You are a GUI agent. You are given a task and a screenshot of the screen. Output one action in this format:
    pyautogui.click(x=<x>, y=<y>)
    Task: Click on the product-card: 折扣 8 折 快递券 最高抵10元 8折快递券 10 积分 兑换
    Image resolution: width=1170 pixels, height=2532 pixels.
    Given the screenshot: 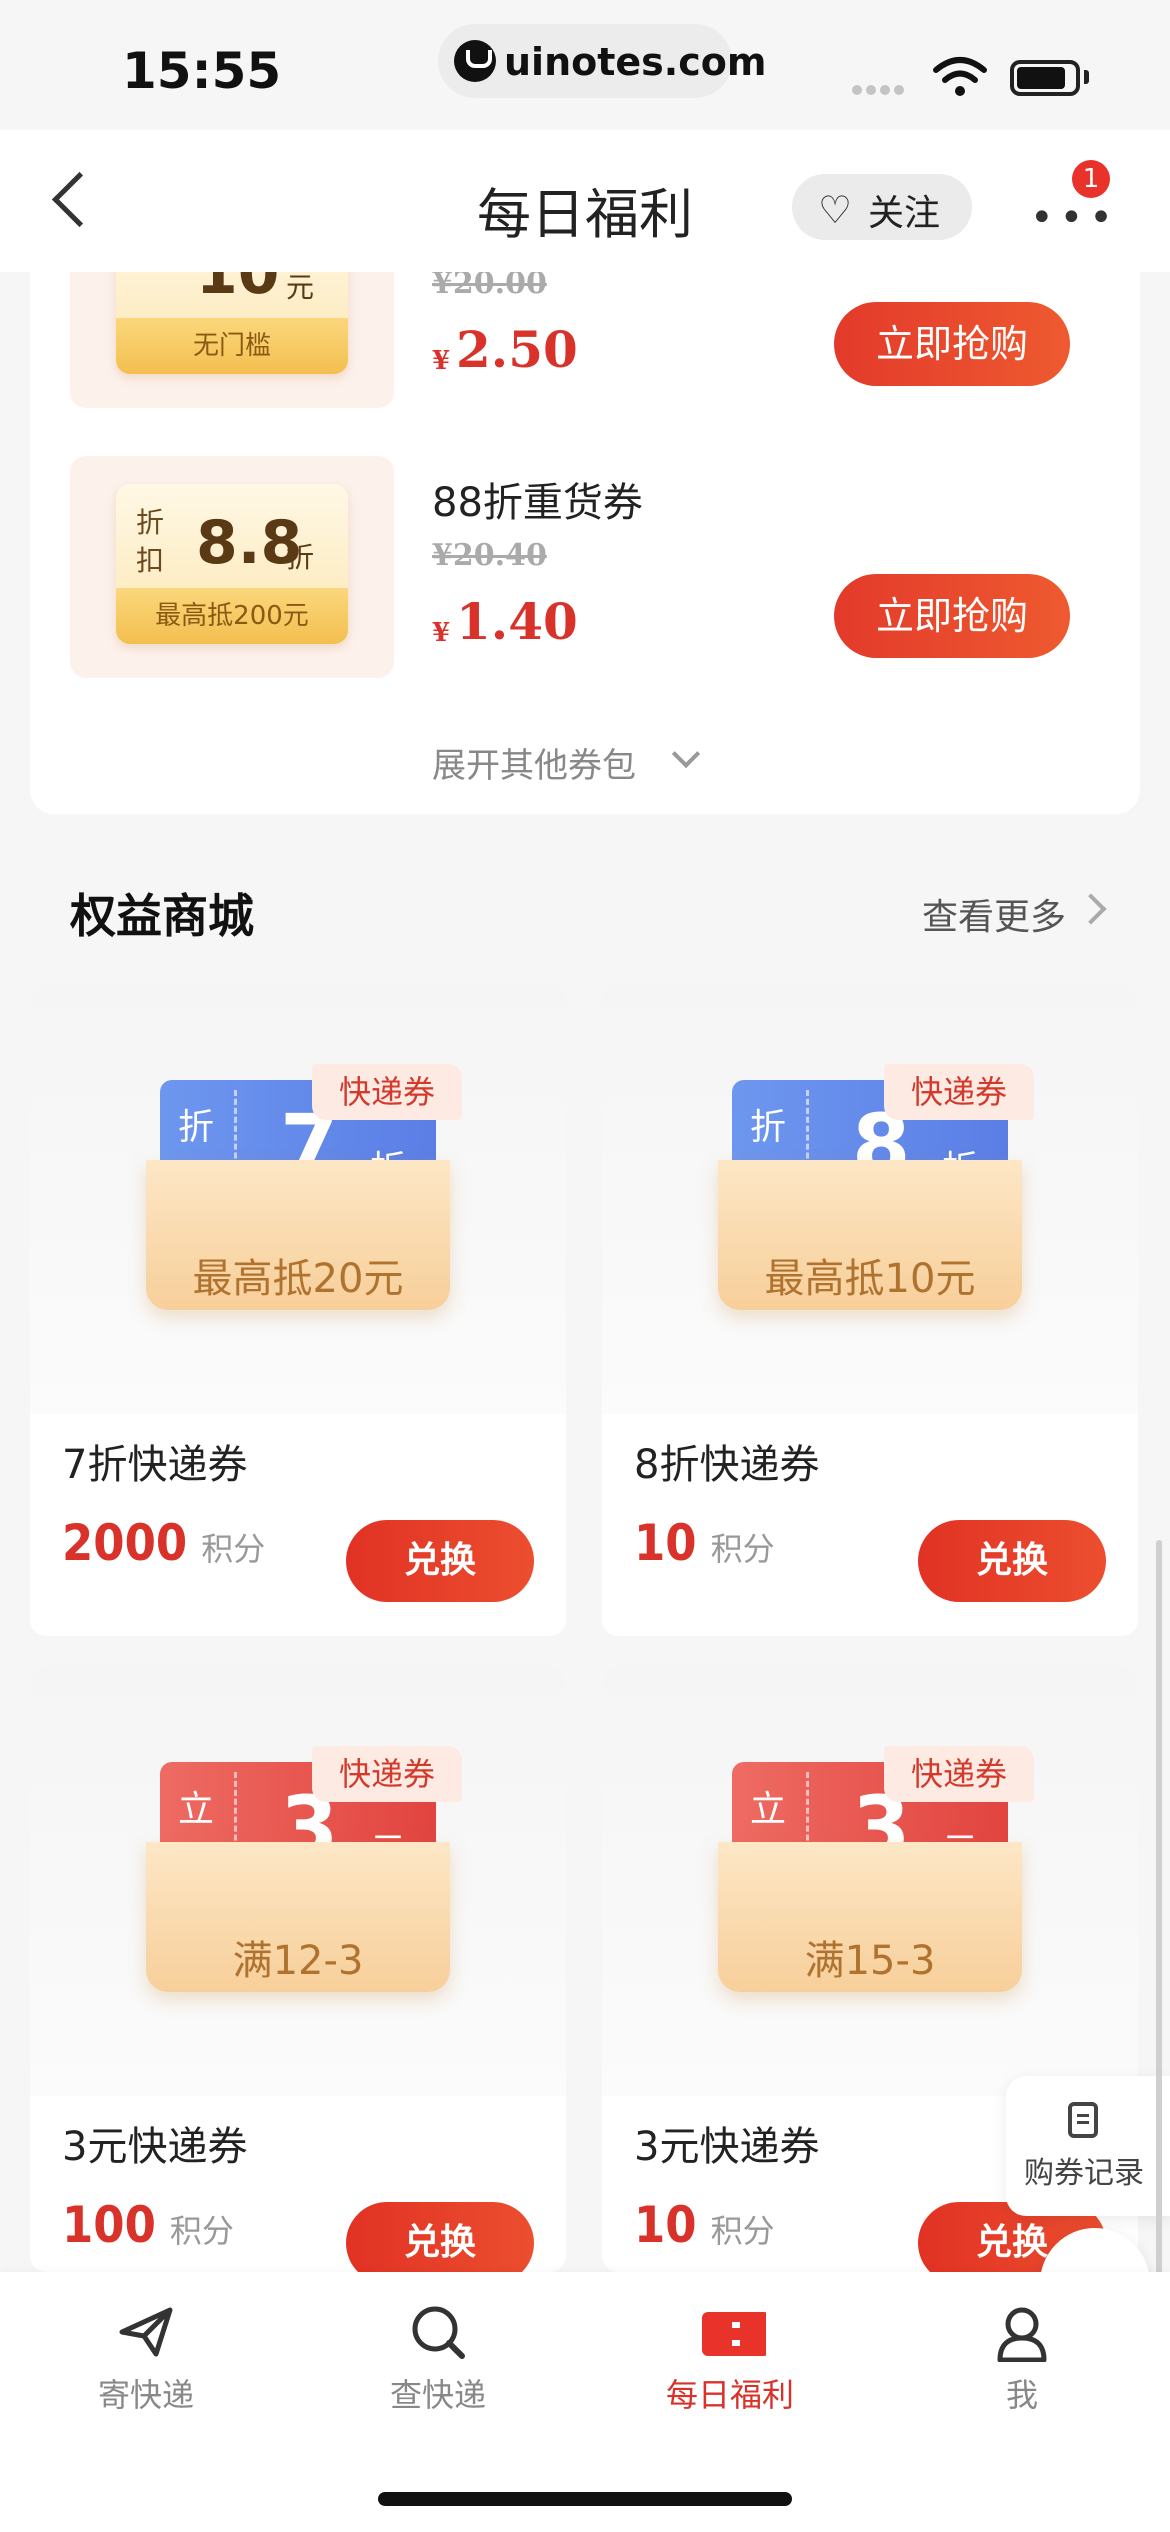 What is the action you would take?
    pyautogui.click(x=870, y=1310)
    